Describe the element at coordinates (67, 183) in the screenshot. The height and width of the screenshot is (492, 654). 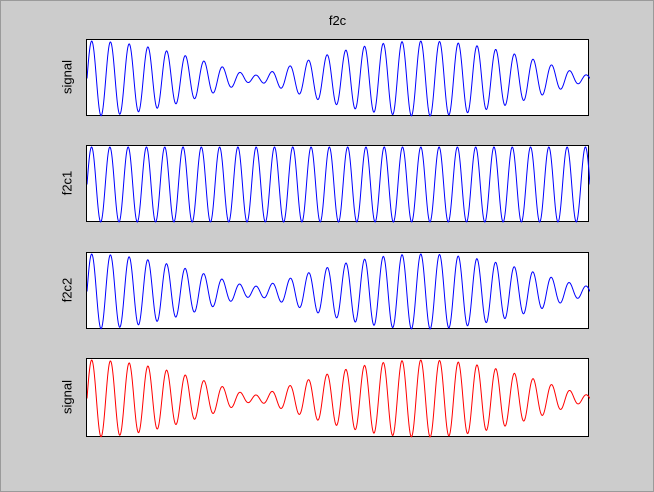
I see `ylabel-2: f2c1` at that location.